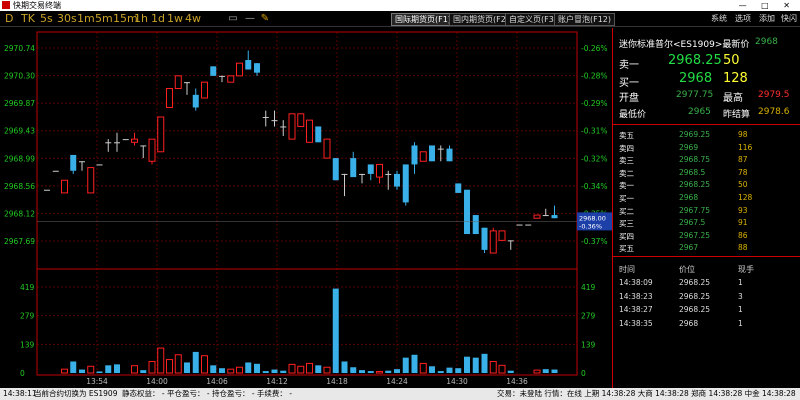  Describe the element at coordinates (699, 112) in the screenshot. I see `low-price: 2965` at that location.